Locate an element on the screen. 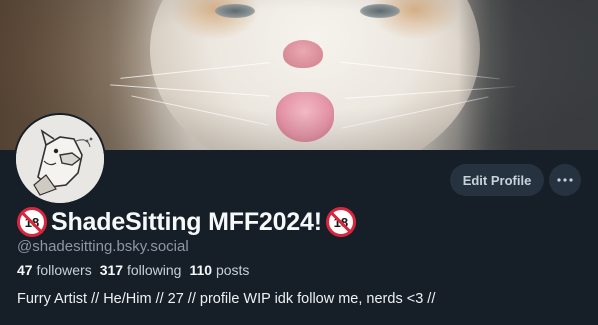 This screenshot has height=325, width=598. ellipsis-icon is located at coordinates (565, 180).